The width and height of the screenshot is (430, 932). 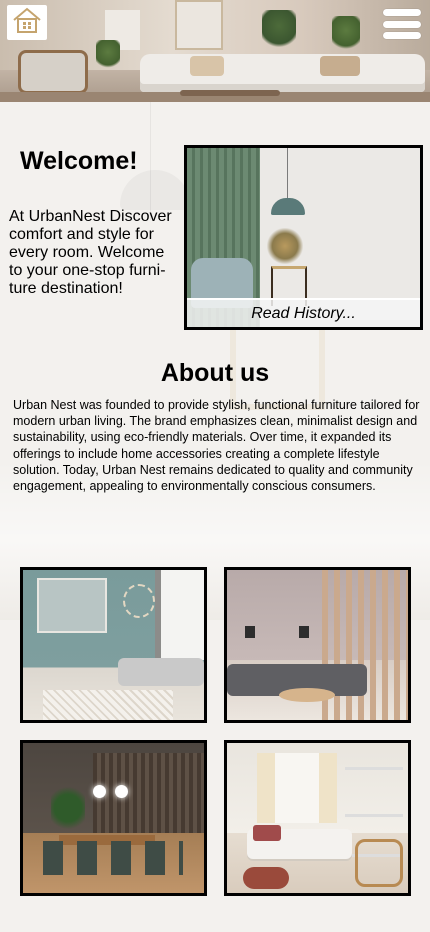 What do you see at coordinates (108, 705) in the screenshot?
I see `rug` at bounding box center [108, 705].